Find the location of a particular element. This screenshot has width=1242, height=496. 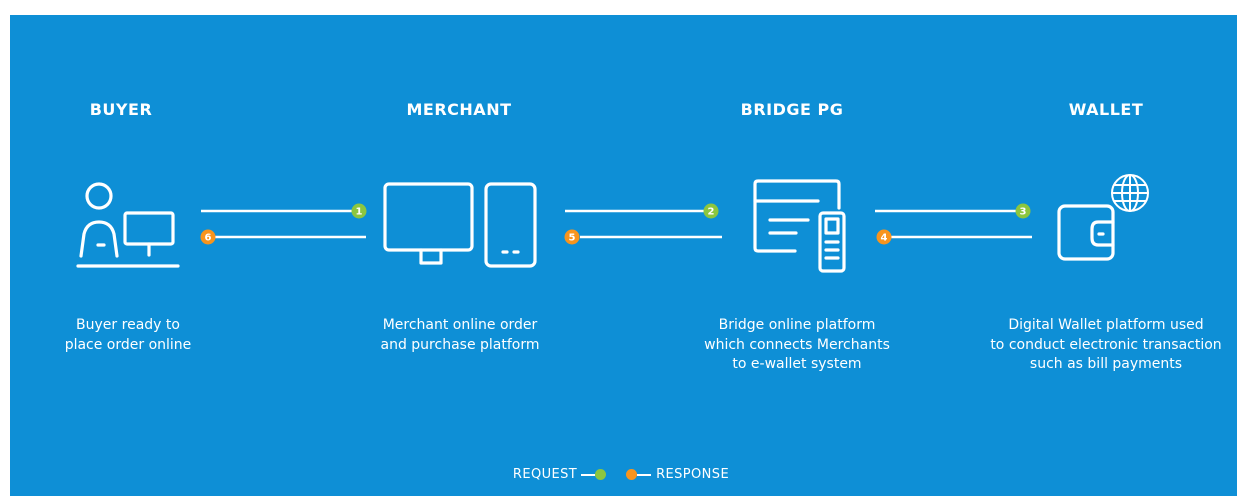

description-line: Bridge online platform is located at coordinates (797, 325).